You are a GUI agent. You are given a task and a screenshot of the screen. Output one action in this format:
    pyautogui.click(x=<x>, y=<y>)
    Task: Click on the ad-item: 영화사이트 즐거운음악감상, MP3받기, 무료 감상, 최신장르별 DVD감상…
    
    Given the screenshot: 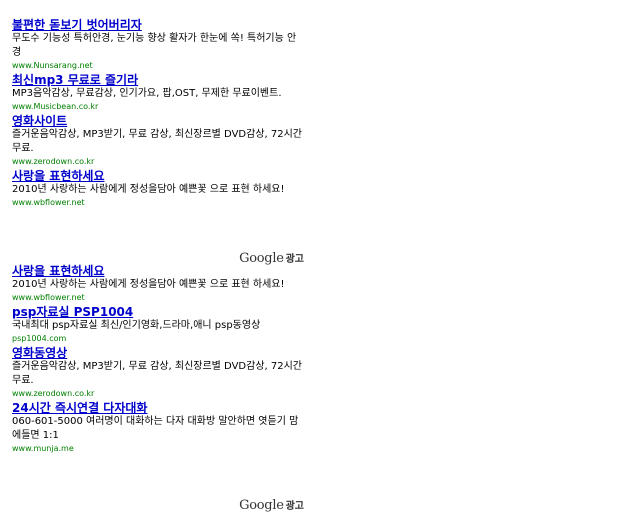 What is the action you would take?
    pyautogui.click(x=158, y=140)
    